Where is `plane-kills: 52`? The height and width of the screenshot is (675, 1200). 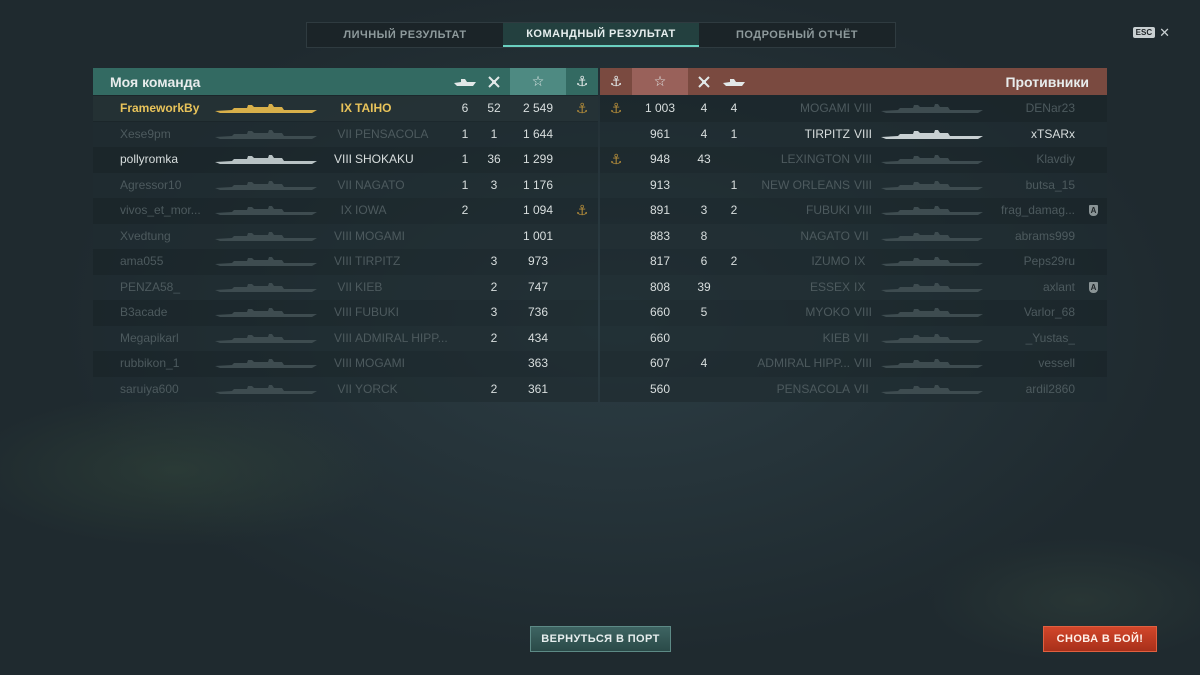 plane-kills: 52 is located at coordinates (494, 108).